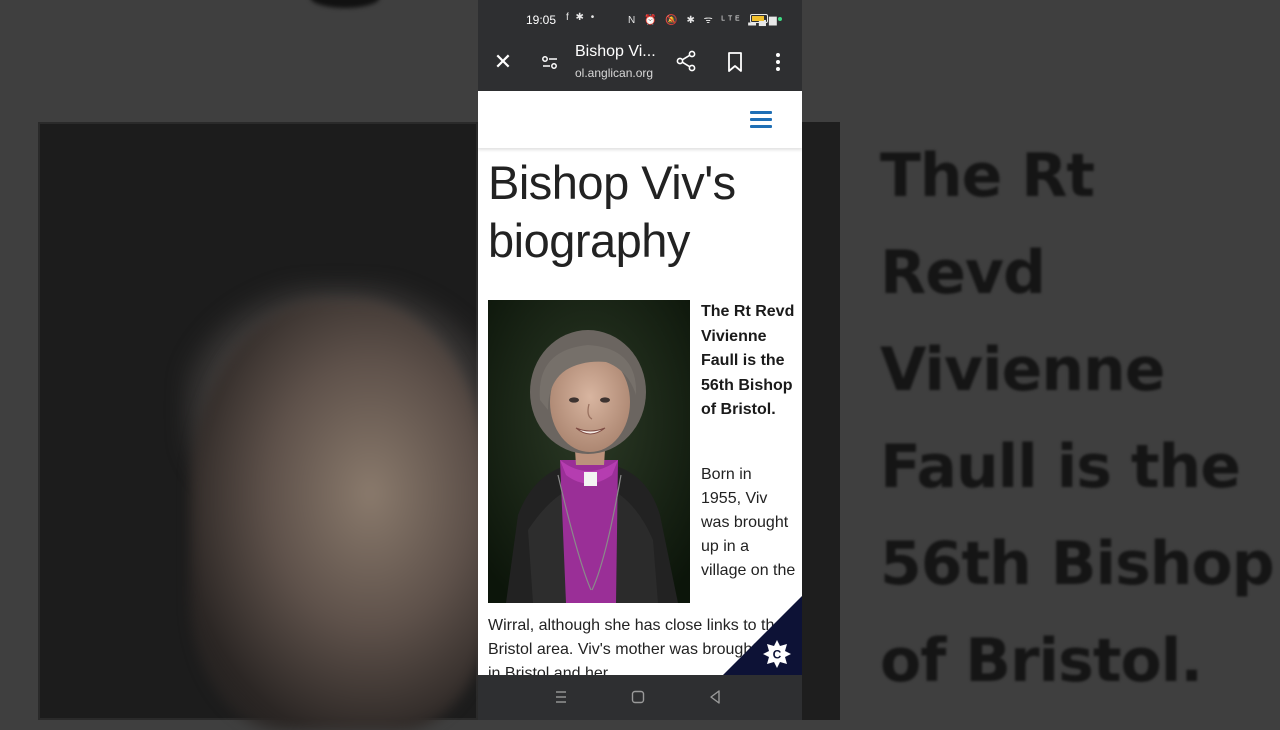  Describe the element at coordinates (541, 20) in the screenshot. I see `status-time: 19:05` at that location.